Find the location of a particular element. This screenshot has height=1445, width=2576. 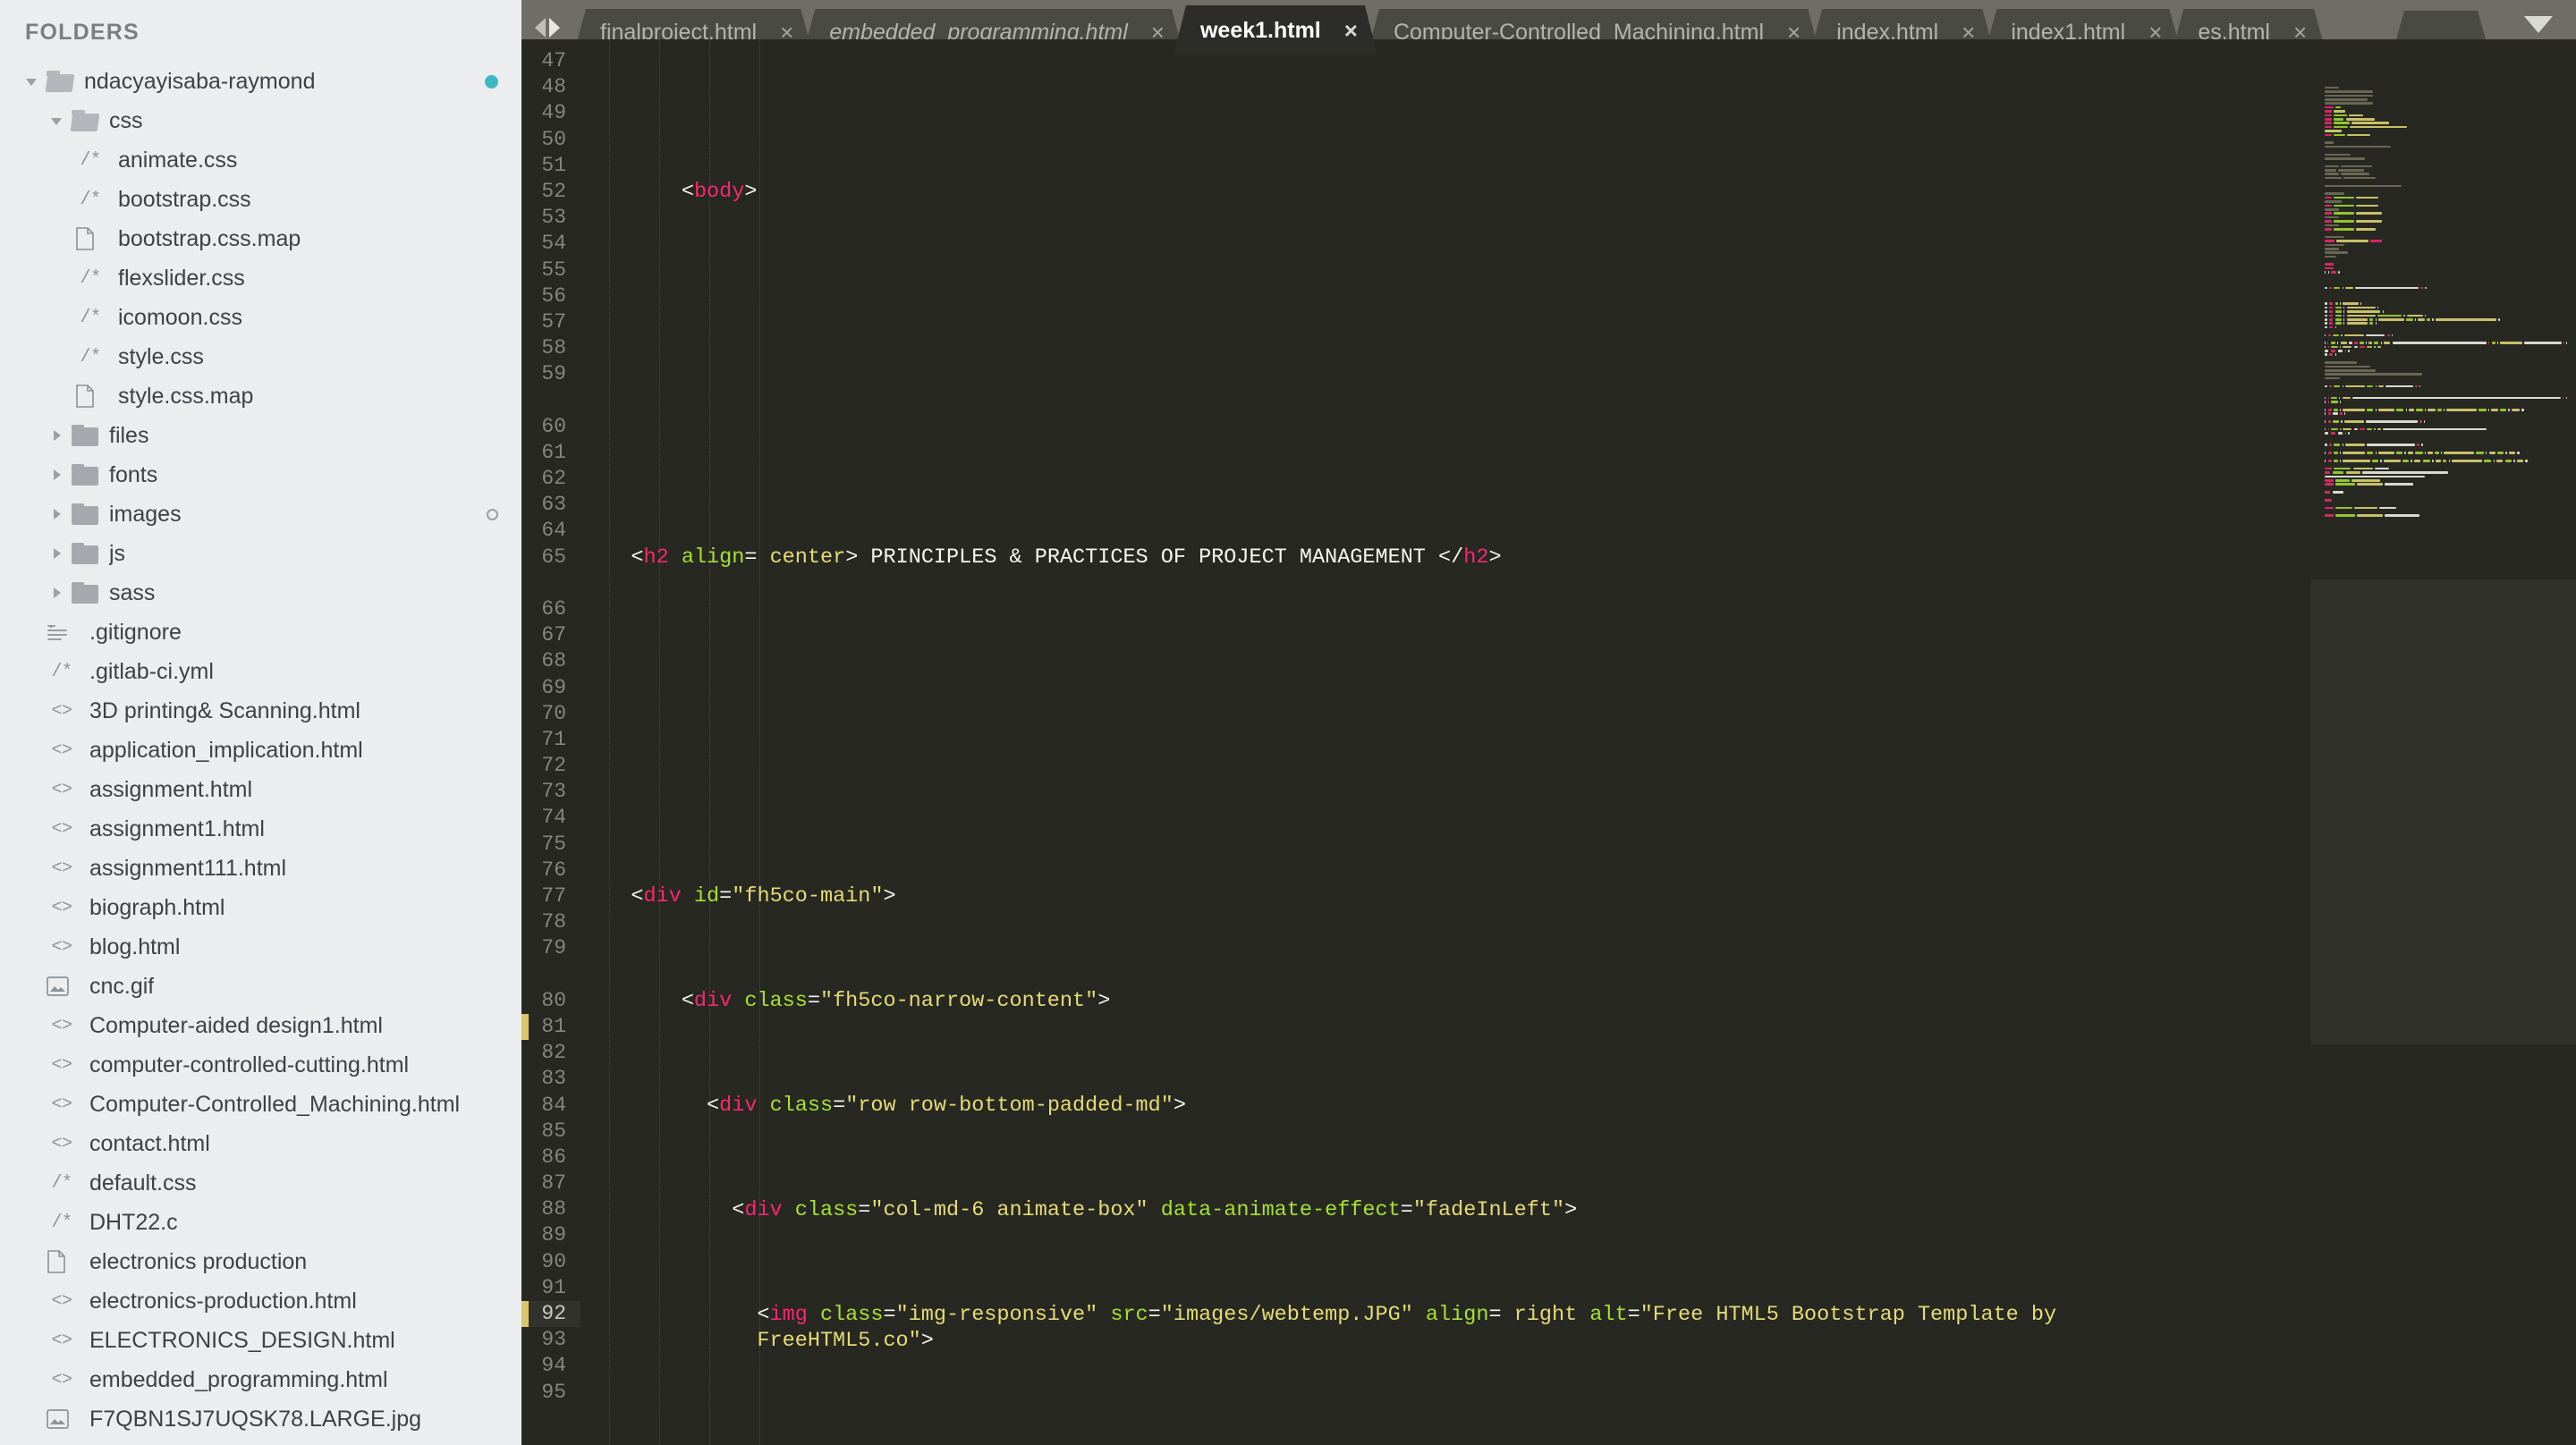

line-number-65: 65 is located at coordinates (553, 557).